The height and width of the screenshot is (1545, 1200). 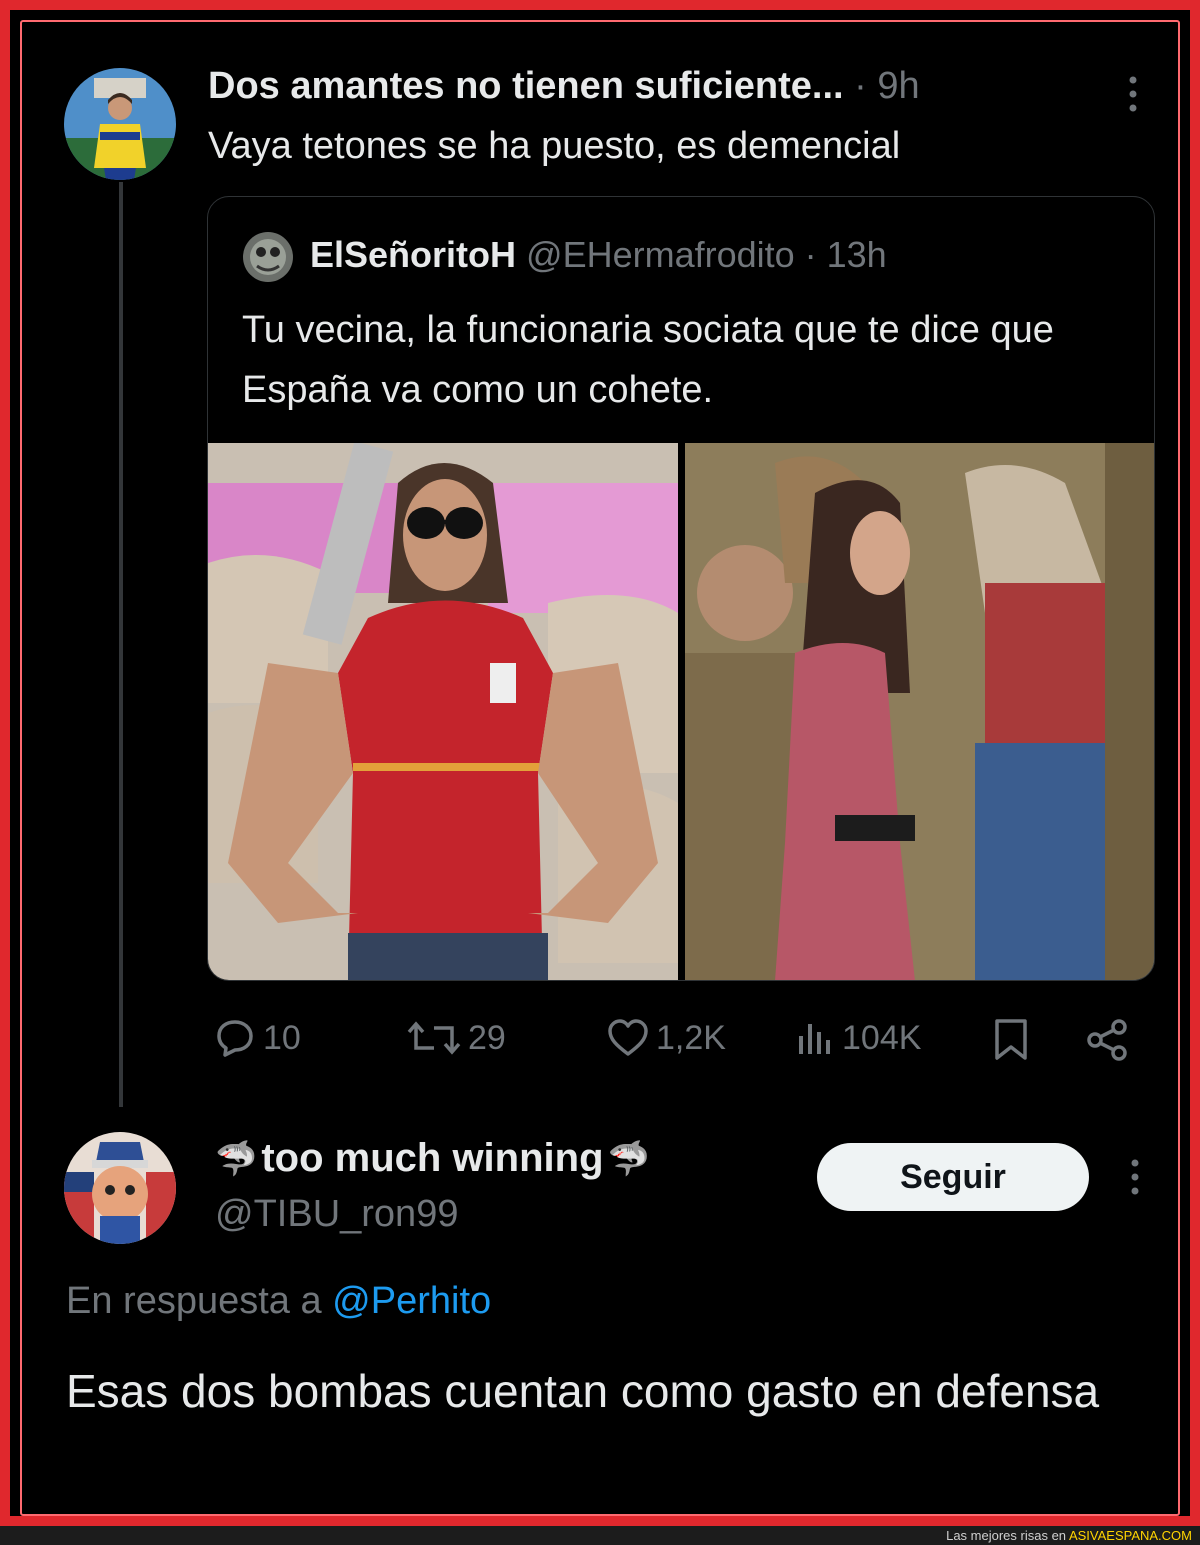 What do you see at coordinates (814, 1039) in the screenshot?
I see `views-icon` at bounding box center [814, 1039].